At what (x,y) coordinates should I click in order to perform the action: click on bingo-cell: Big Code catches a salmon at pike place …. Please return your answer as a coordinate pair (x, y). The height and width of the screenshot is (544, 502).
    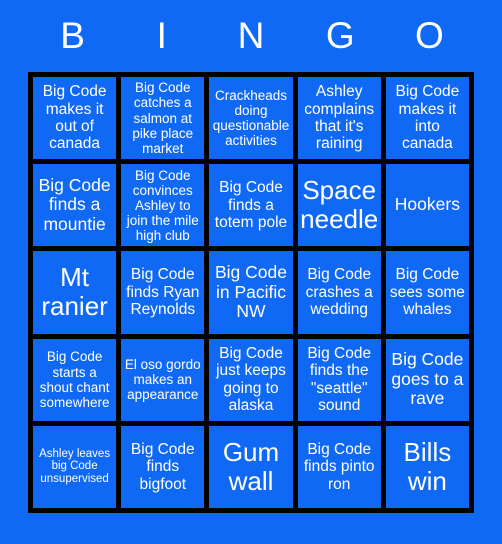
    Looking at the image, I should click on (163, 118).